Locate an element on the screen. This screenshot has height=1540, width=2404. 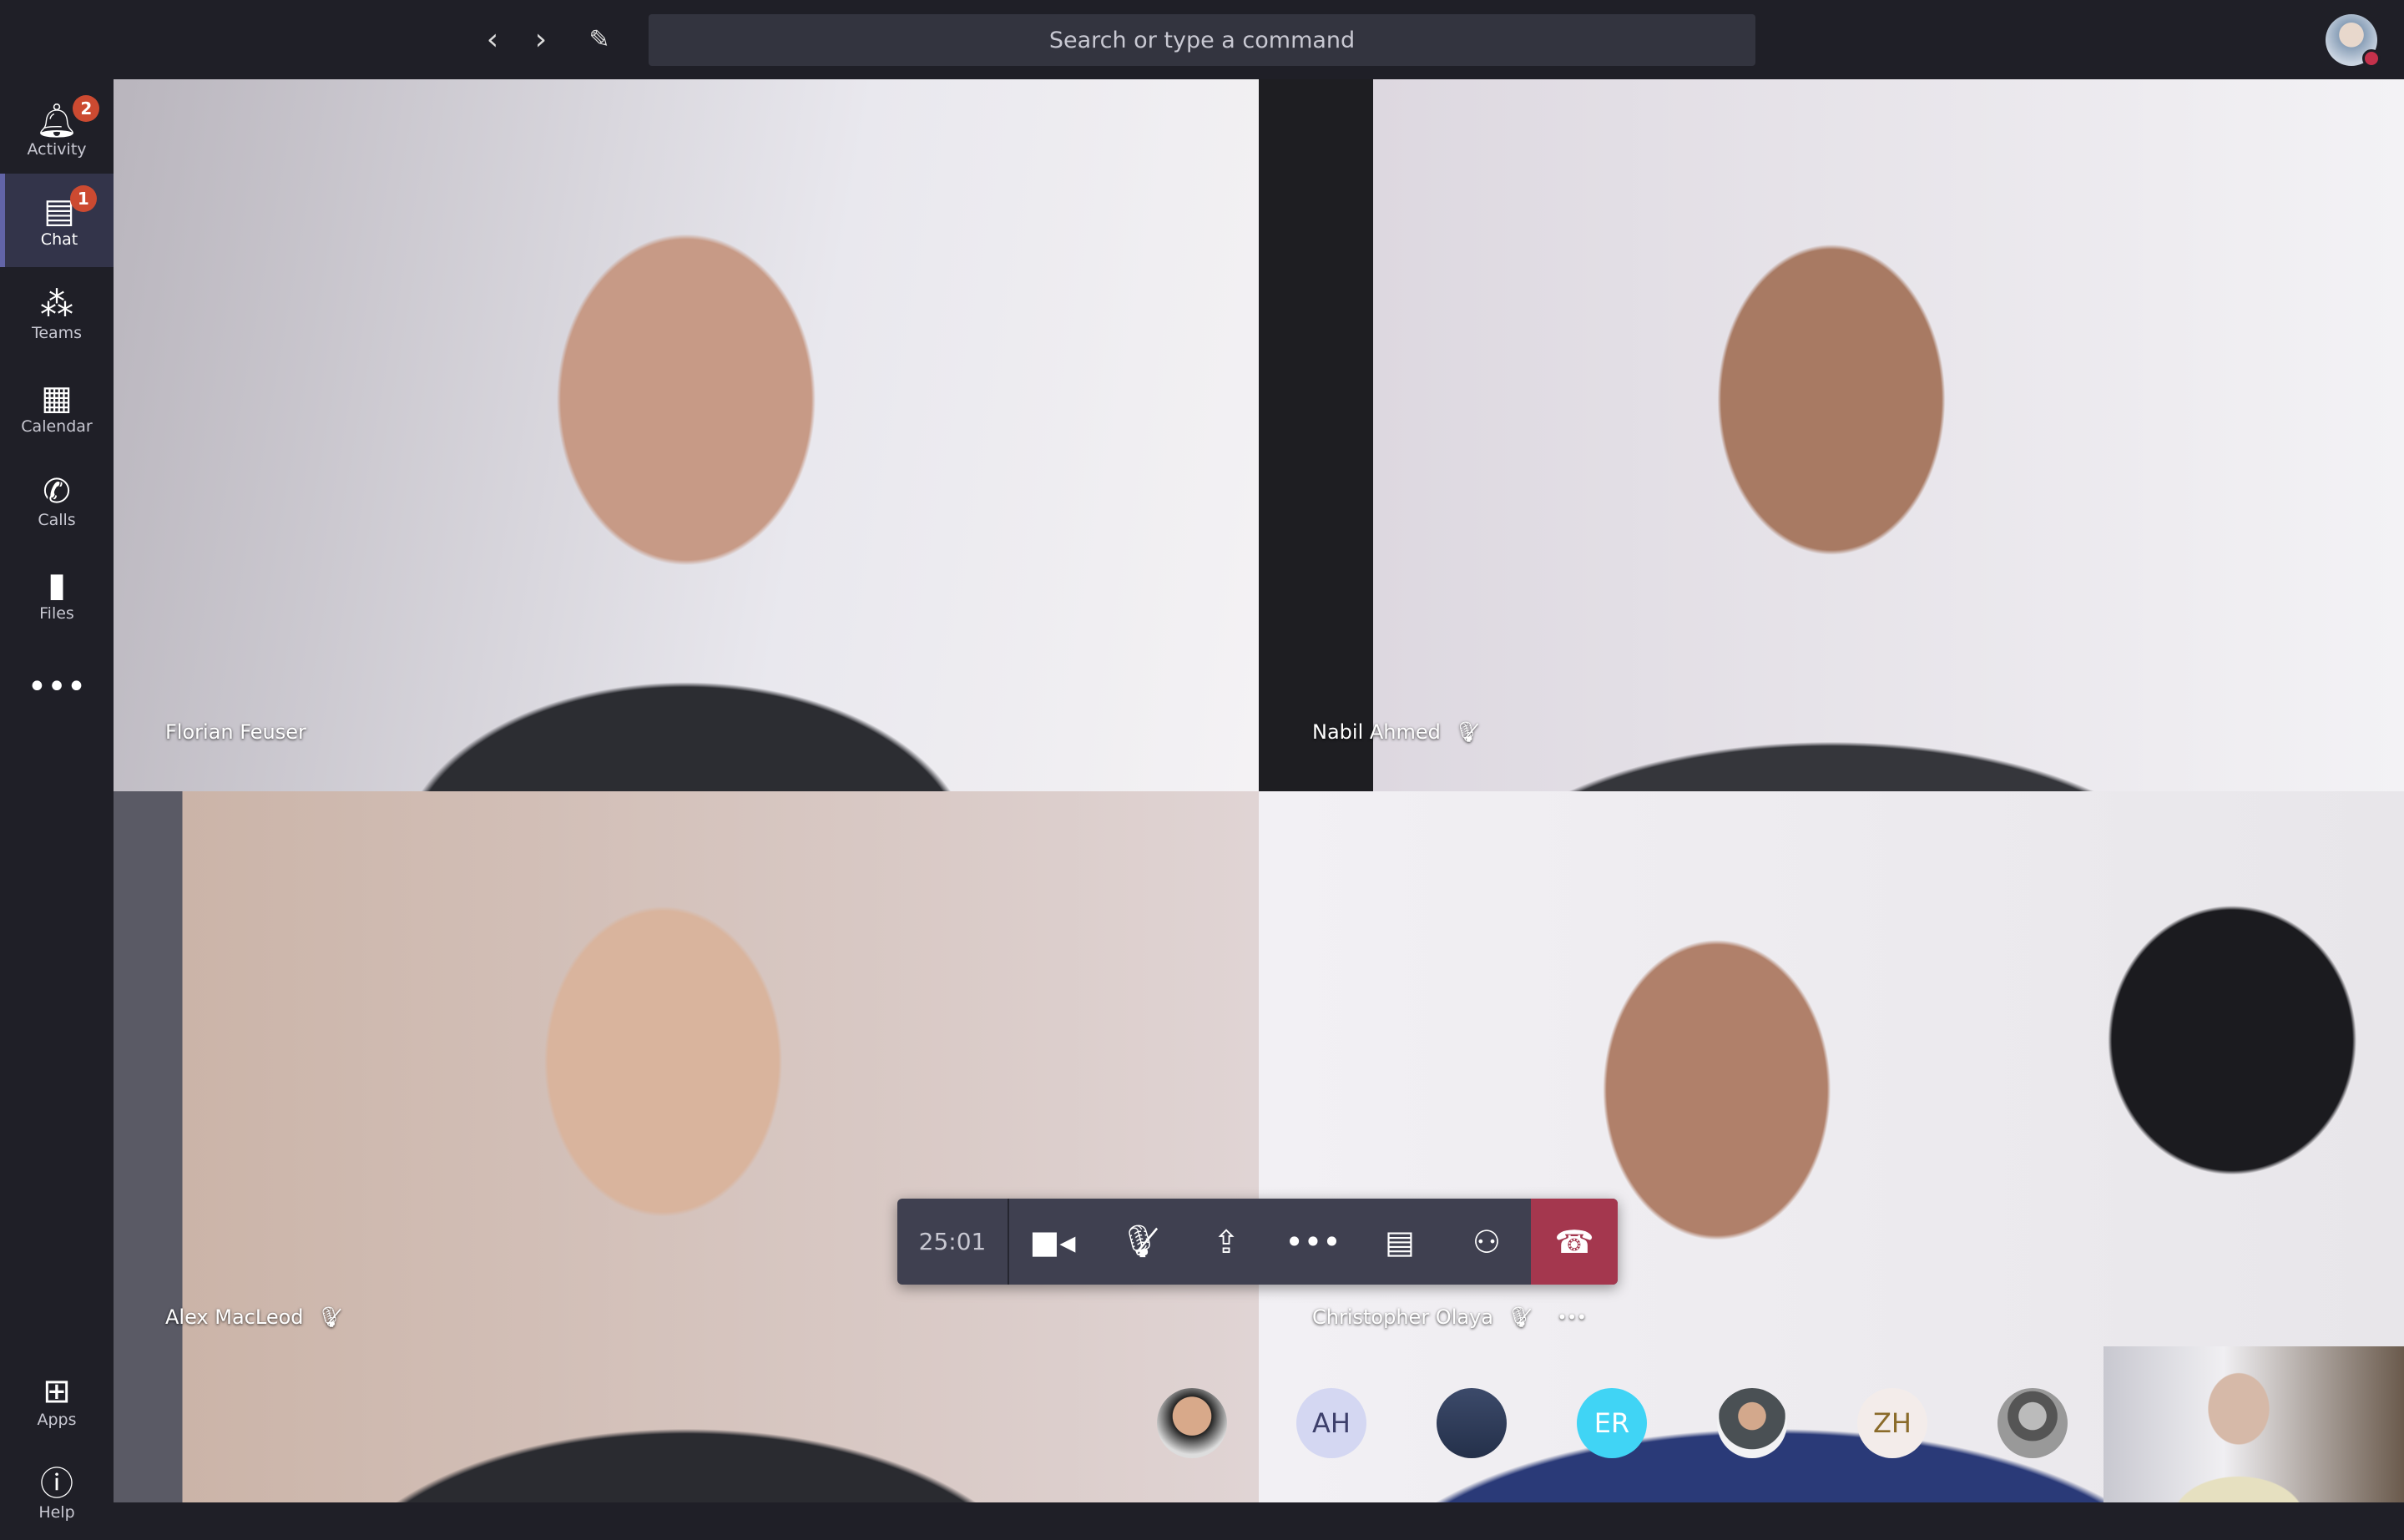
sidebar-item-label: Calendar is located at coordinates (57, 426).